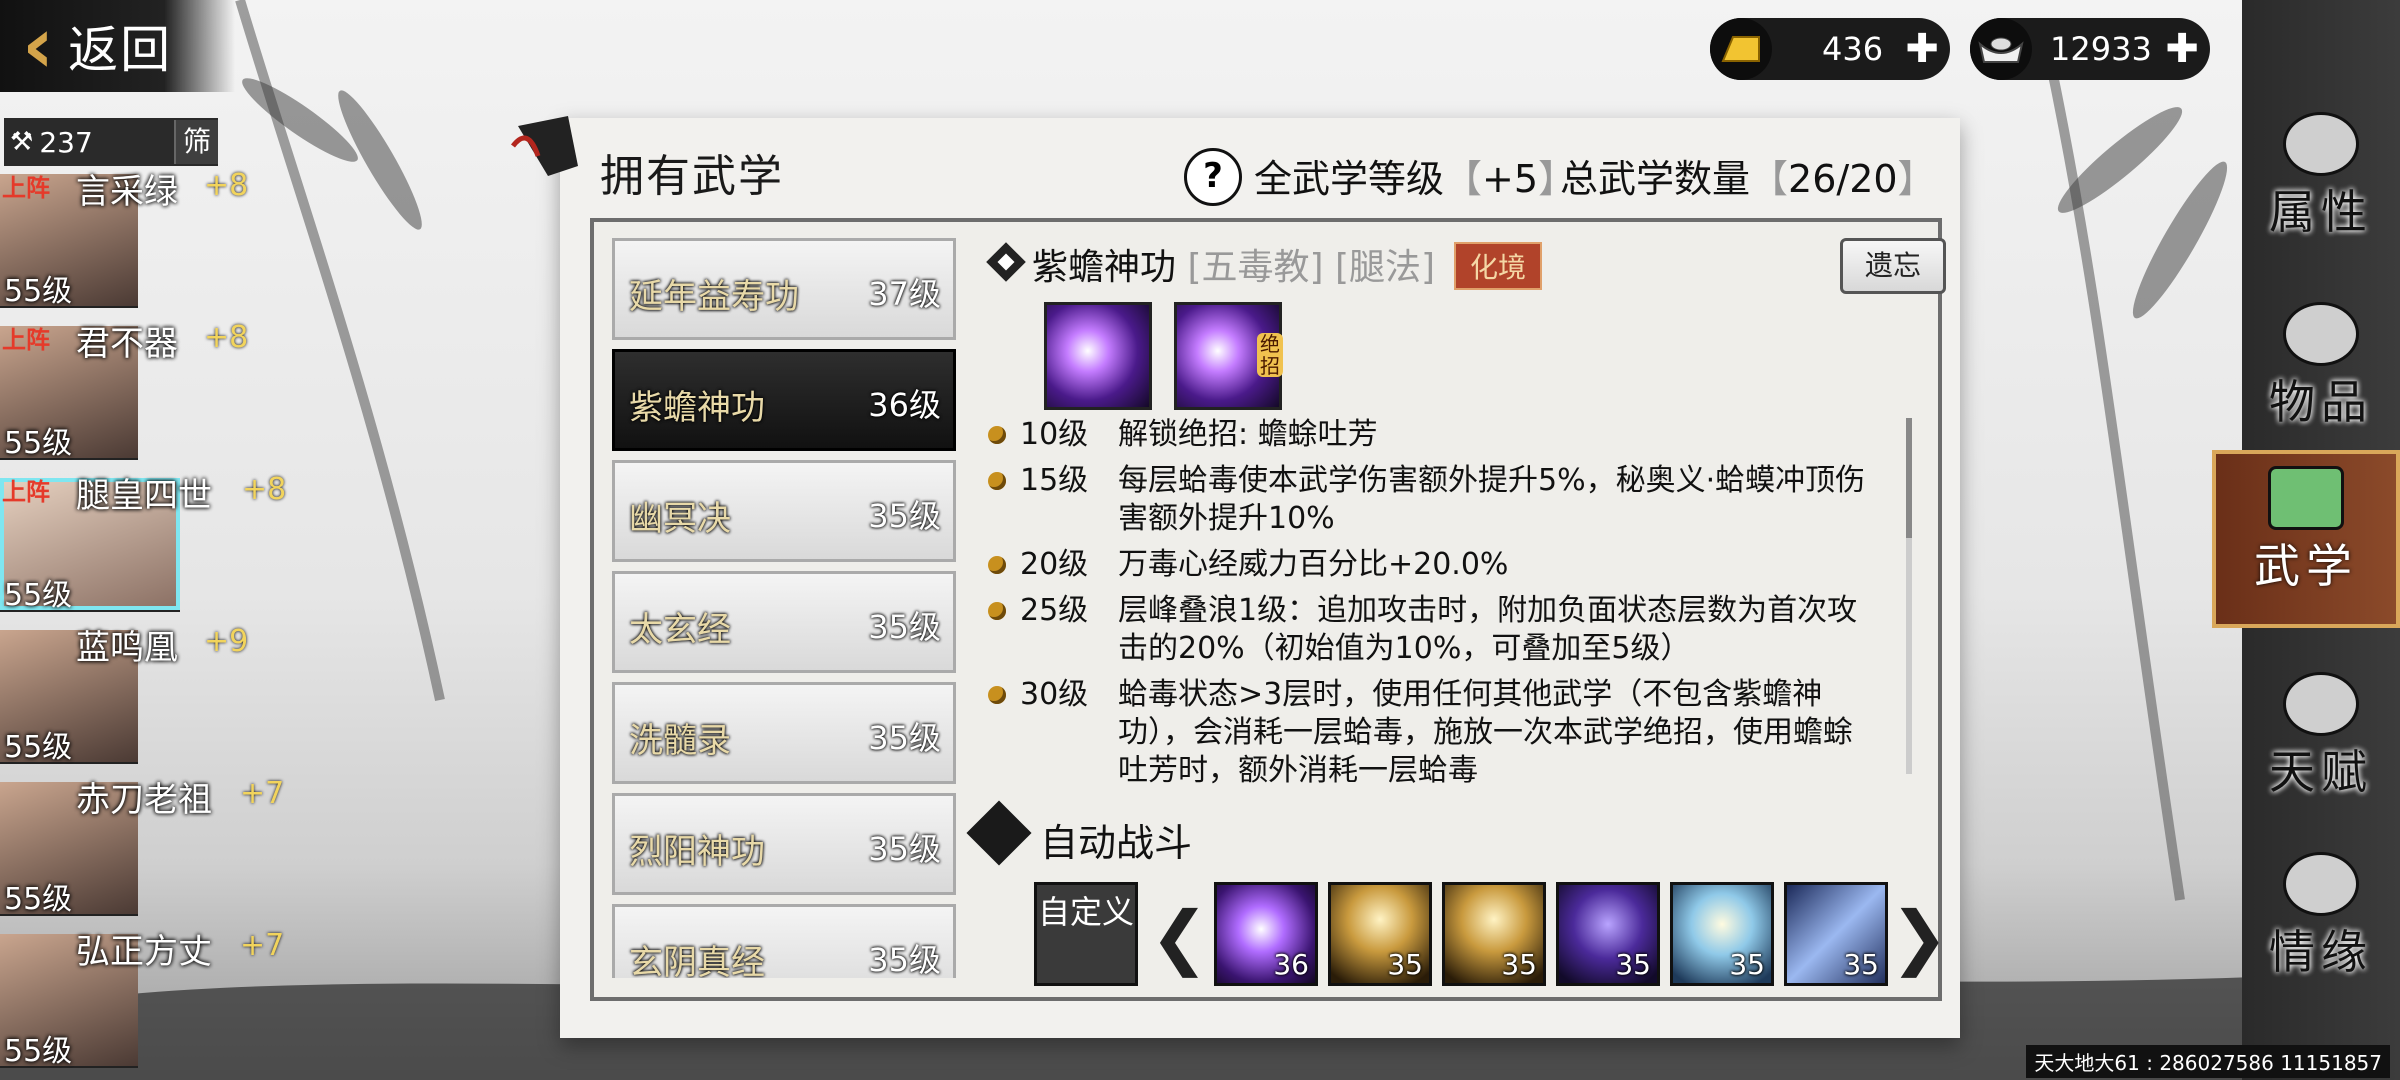 The height and width of the screenshot is (1080, 2400). I want to click on effect-row: 20级 万毒心经威力百分比+20.0%, so click(1444, 565).